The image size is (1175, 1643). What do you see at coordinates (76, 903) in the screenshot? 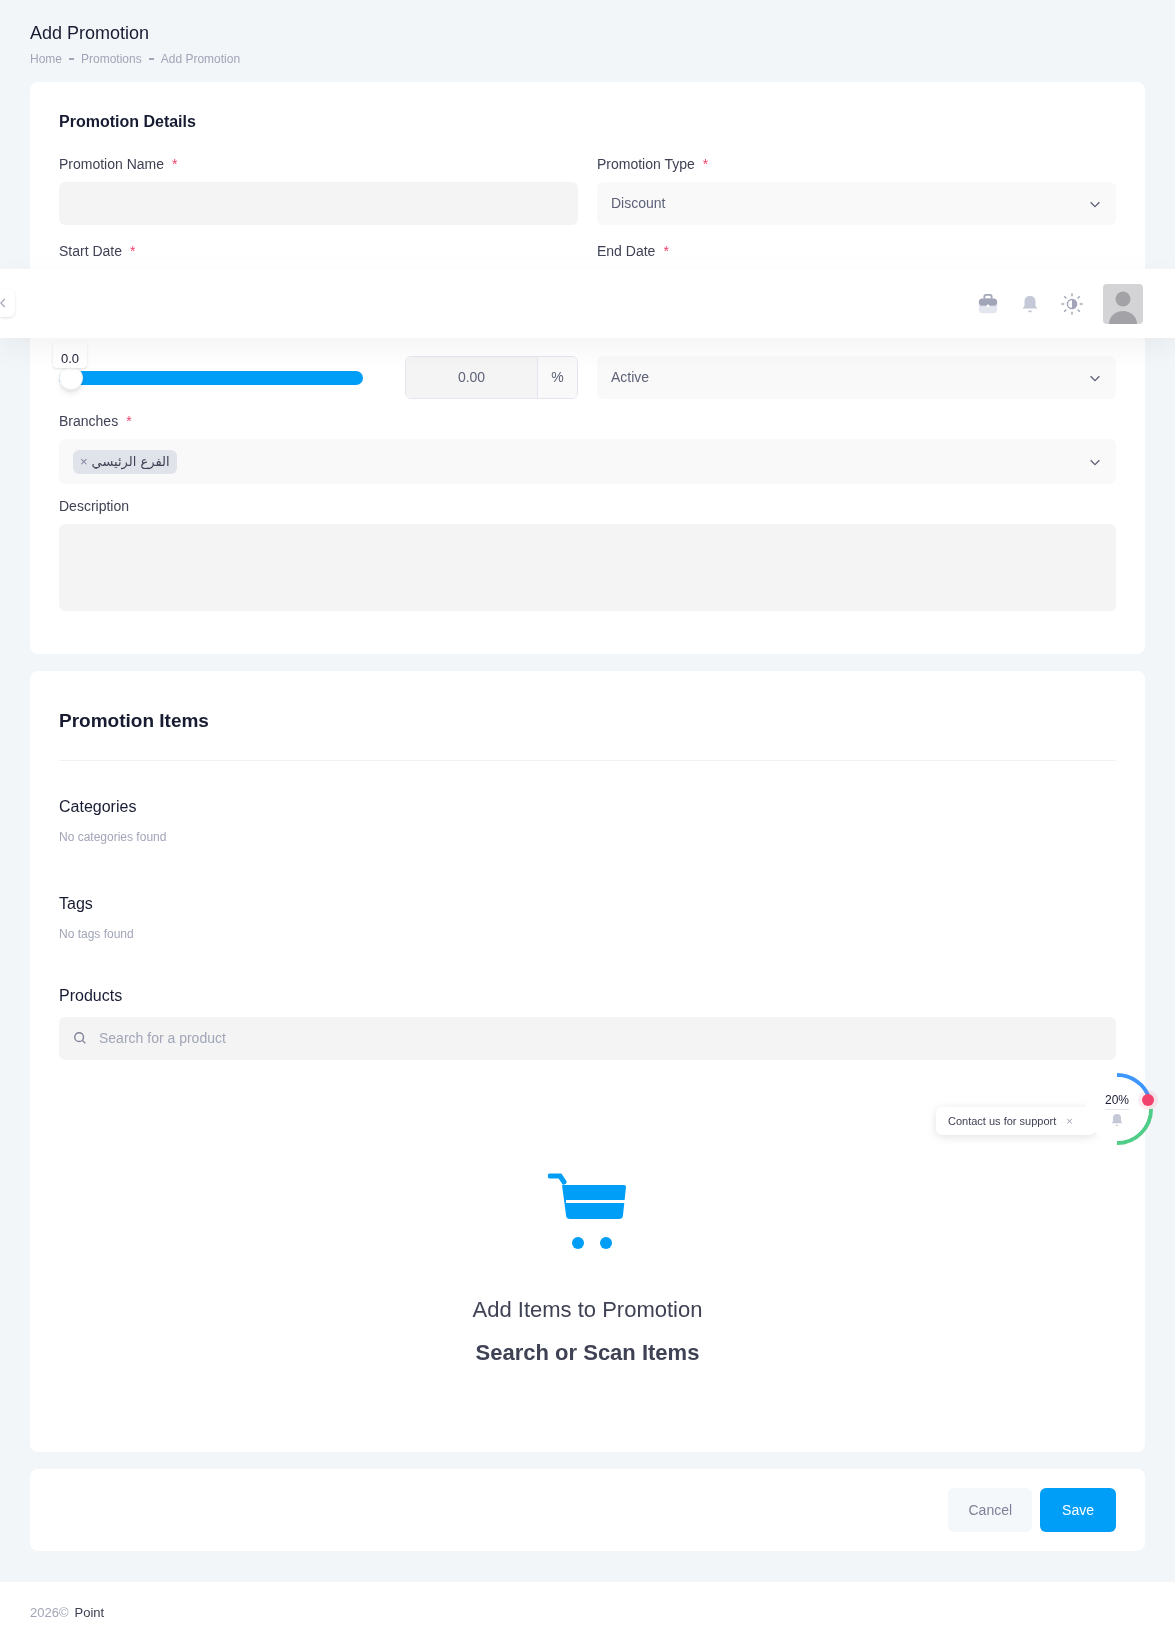
I see `subsection-title: Tags` at bounding box center [76, 903].